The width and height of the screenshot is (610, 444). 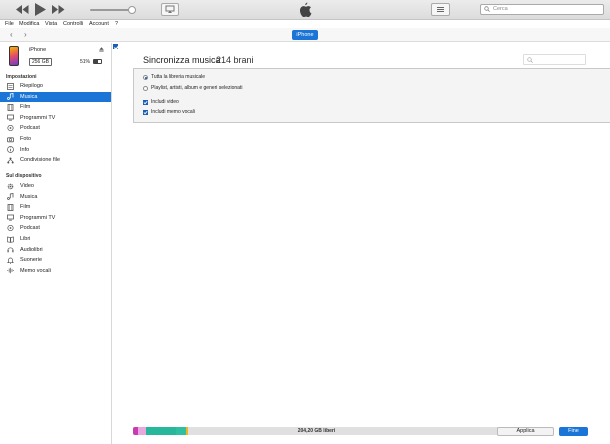 What do you see at coordinates (55, 239) in the screenshot?
I see `sidebar-item-libri: Libri` at bounding box center [55, 239].